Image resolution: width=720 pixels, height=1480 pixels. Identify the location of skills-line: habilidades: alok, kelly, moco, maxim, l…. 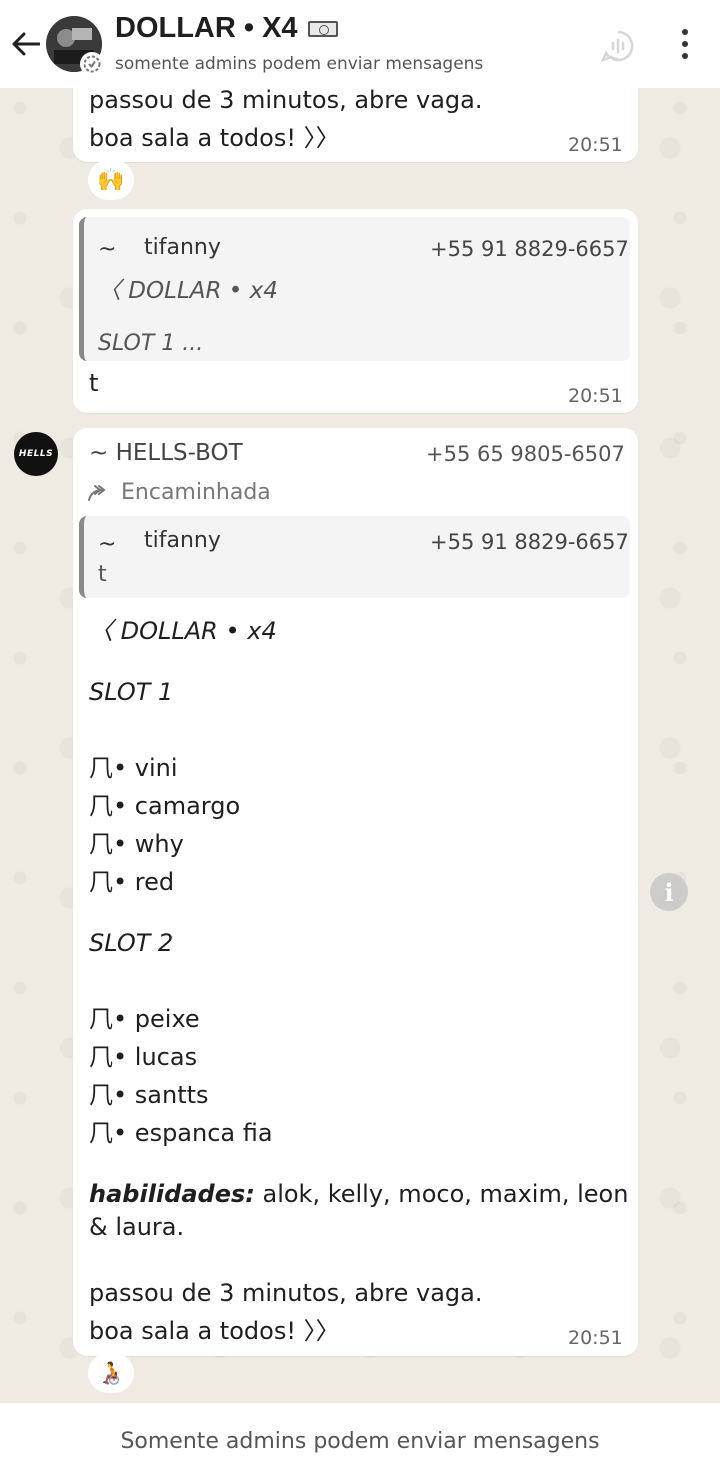
(358, 1194).